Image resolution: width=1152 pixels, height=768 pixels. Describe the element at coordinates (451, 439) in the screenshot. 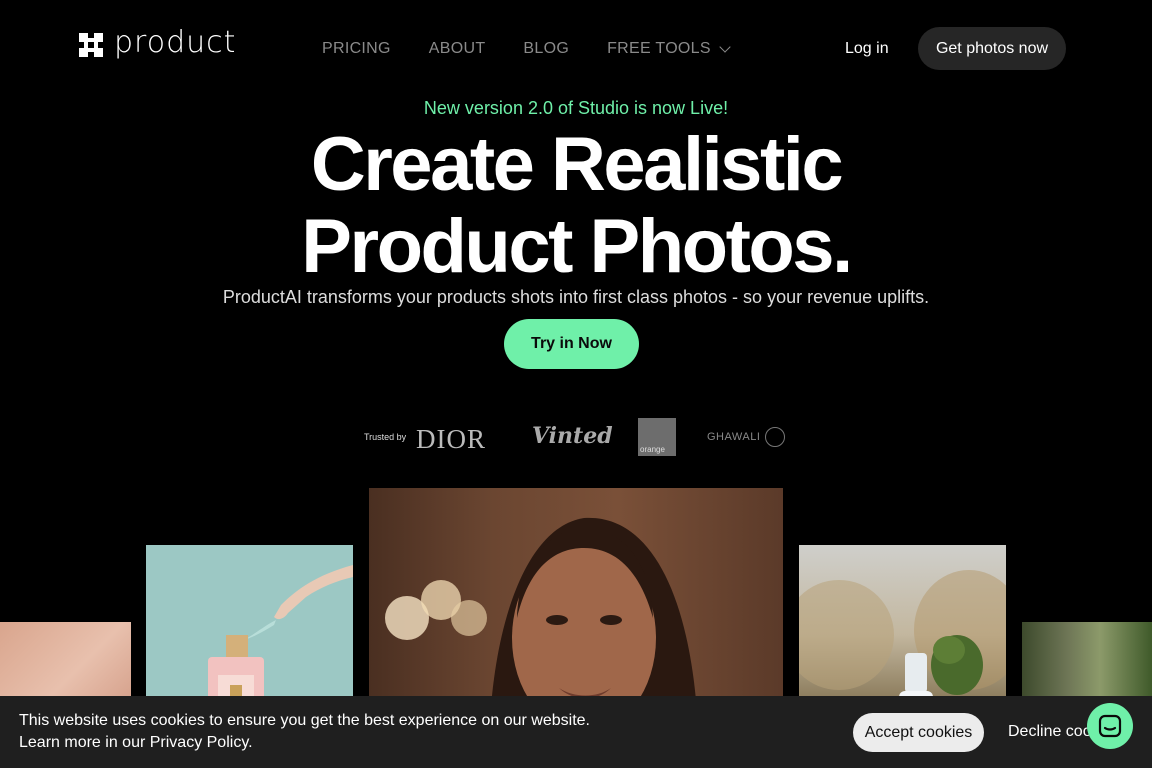

I see `dior-logo: DIOR` at that location.